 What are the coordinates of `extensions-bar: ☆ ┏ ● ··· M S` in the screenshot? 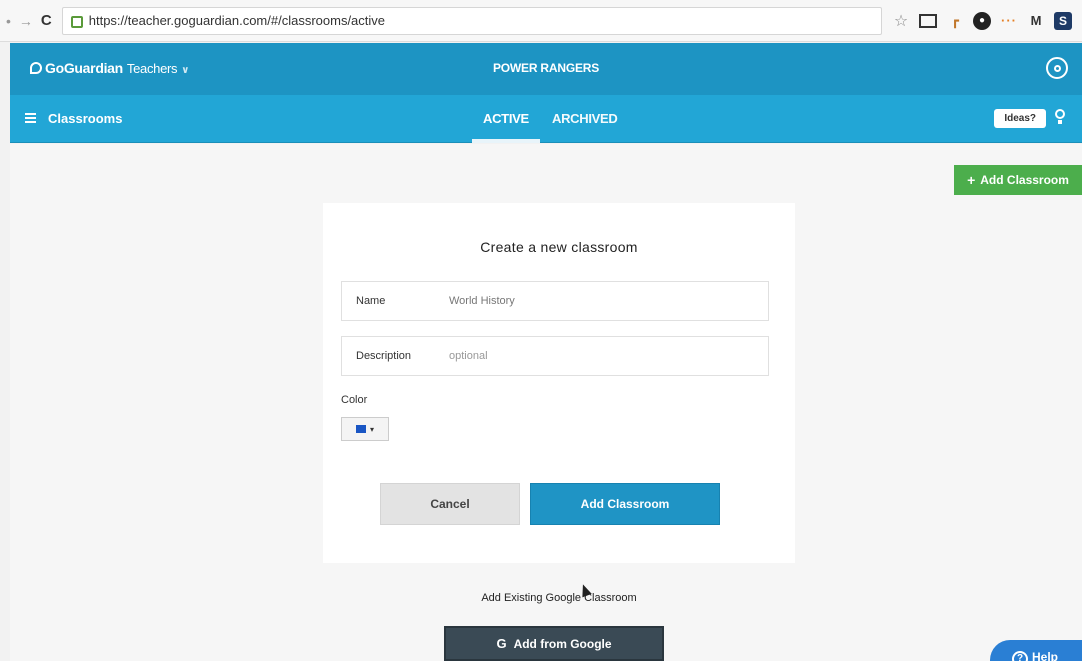 It's located at (984, 20).